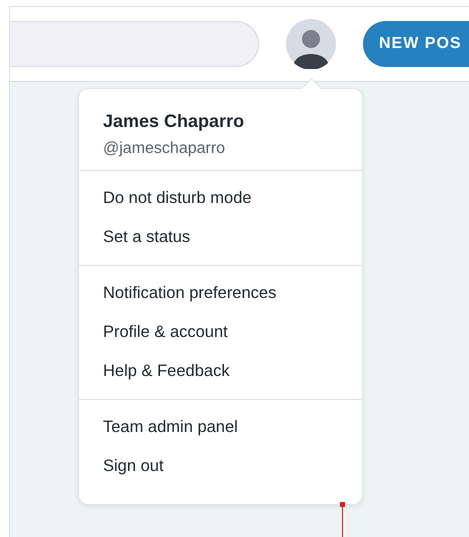  I want to click on user-name: James Chaparro, so click(174, 121).